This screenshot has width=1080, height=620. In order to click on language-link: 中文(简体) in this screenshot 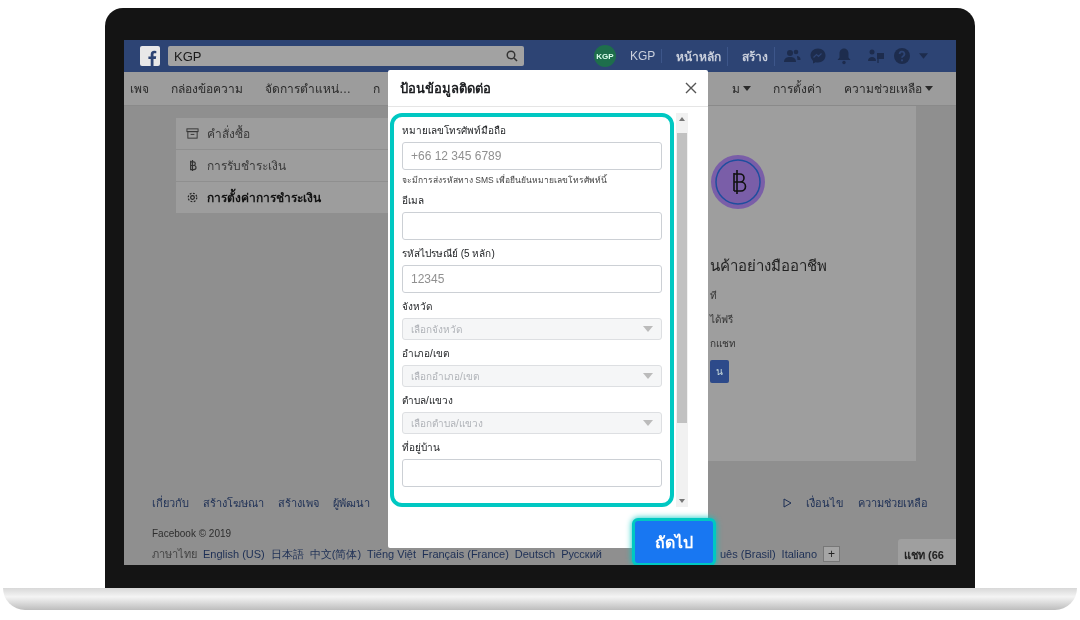, I will do `click(335, 554)`.